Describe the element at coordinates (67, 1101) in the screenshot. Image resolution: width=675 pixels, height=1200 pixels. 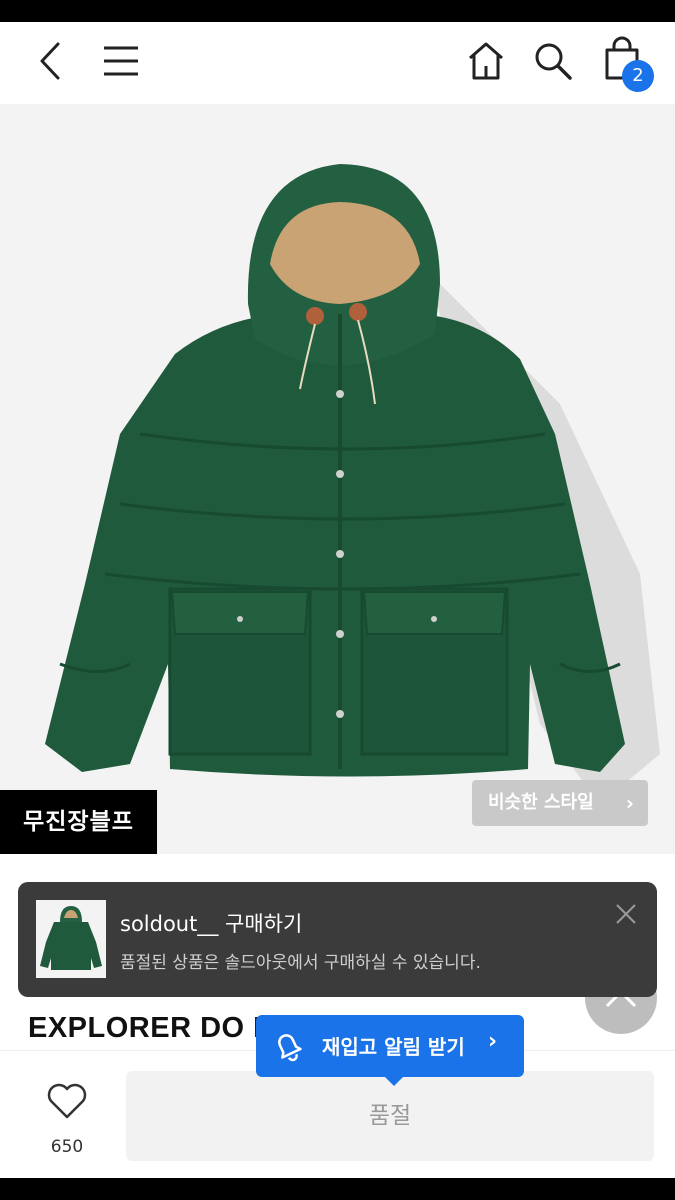
I see `heart-icon` at that location.